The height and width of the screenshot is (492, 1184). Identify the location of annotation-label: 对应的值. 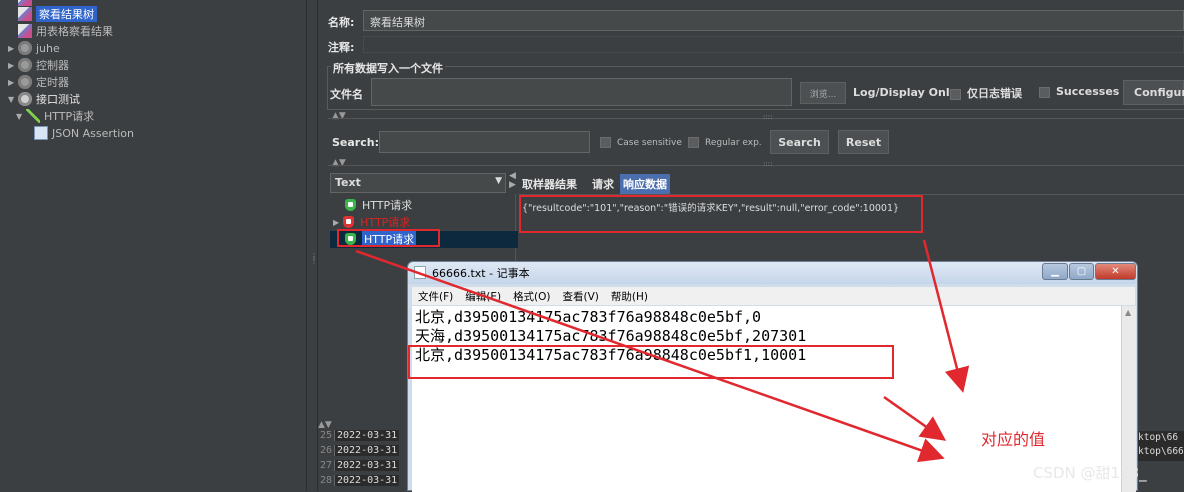
(1013, 439).